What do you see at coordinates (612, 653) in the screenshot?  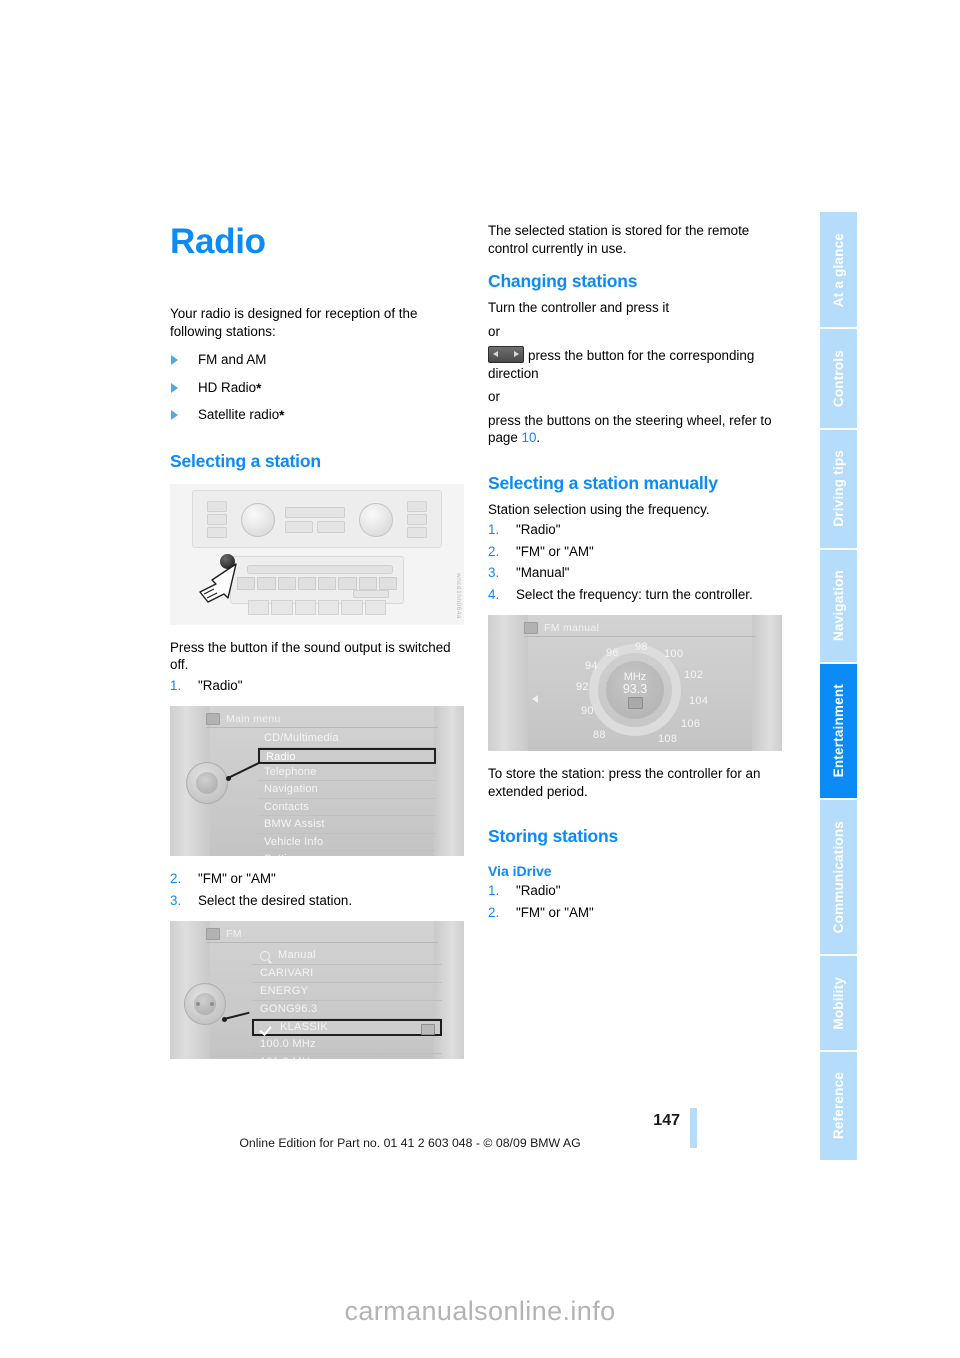 I see `dial-tick-96: 96` at bounding box center [612, 653].